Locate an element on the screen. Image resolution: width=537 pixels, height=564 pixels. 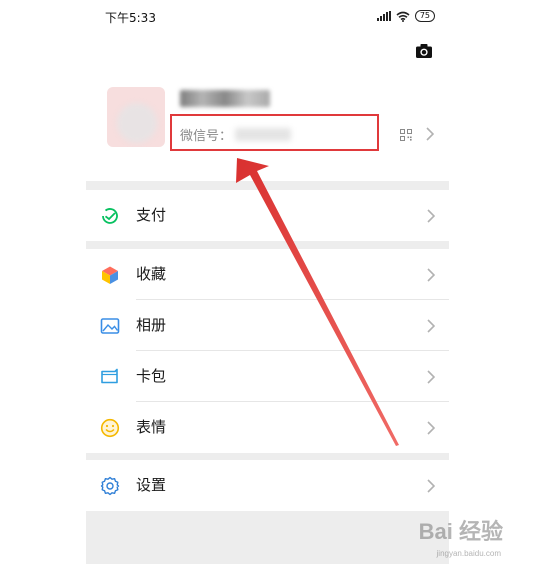
status-bar: 下午5:33 75 is located at coordinates (267, 17).